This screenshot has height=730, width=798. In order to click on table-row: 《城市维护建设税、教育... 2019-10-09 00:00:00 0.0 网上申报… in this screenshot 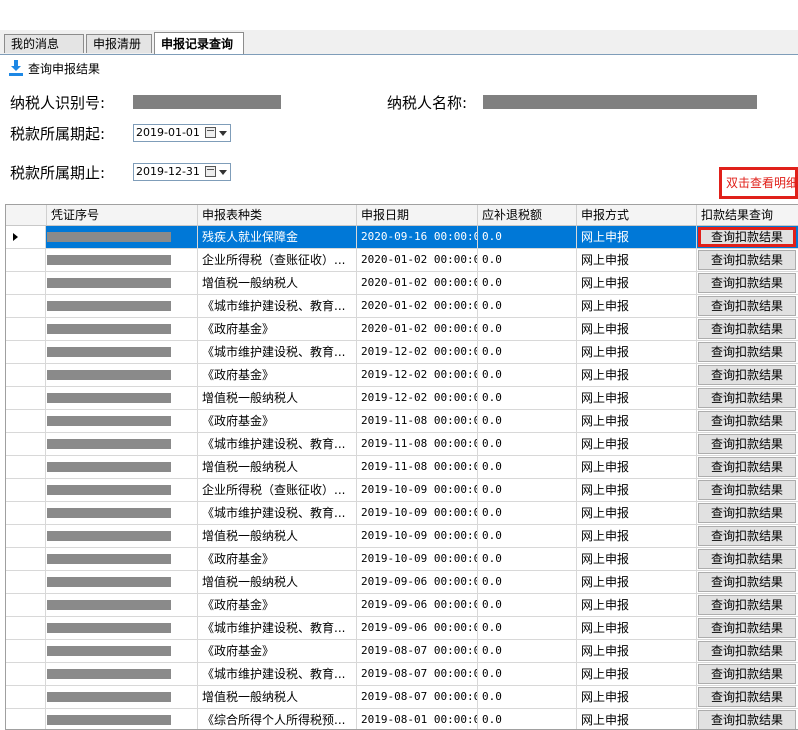, I will do `click(402, 513)`.